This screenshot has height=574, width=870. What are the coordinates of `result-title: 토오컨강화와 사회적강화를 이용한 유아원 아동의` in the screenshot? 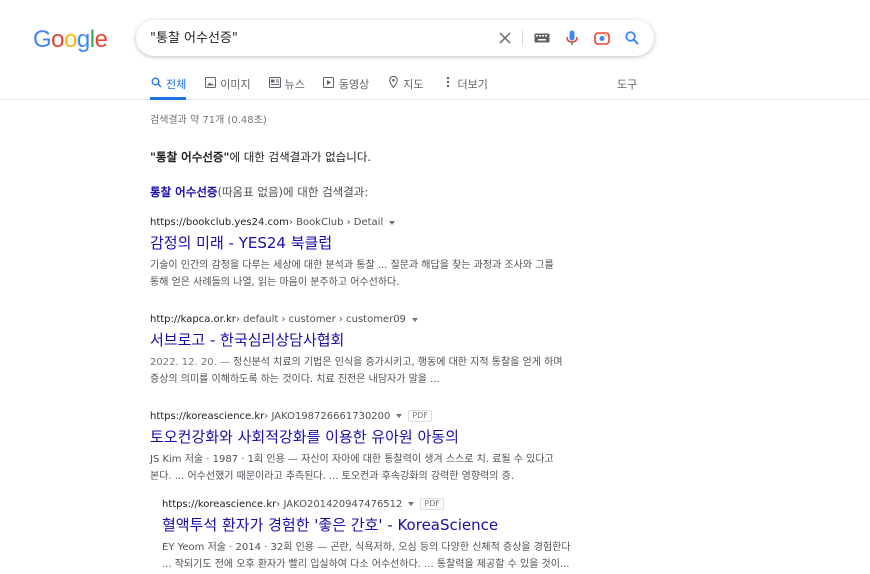 It's located at (385, 436).